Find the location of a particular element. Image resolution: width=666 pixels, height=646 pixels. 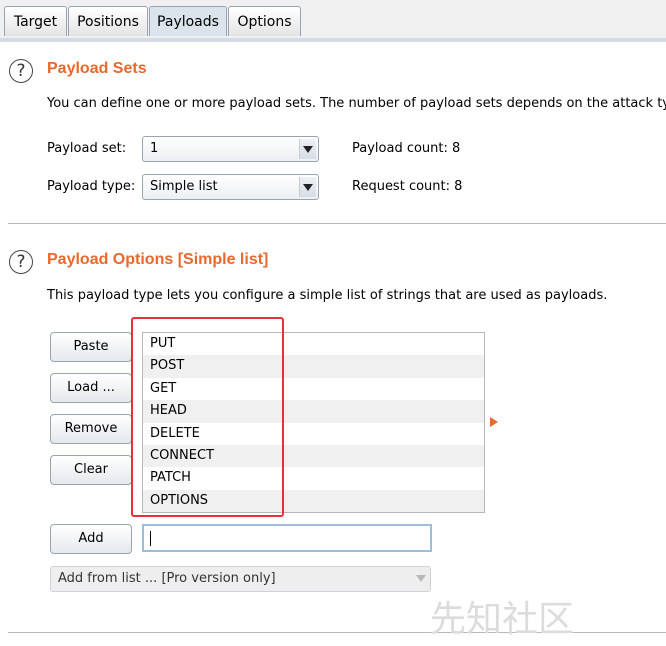

text-caret is located at coordinates (150, 538).